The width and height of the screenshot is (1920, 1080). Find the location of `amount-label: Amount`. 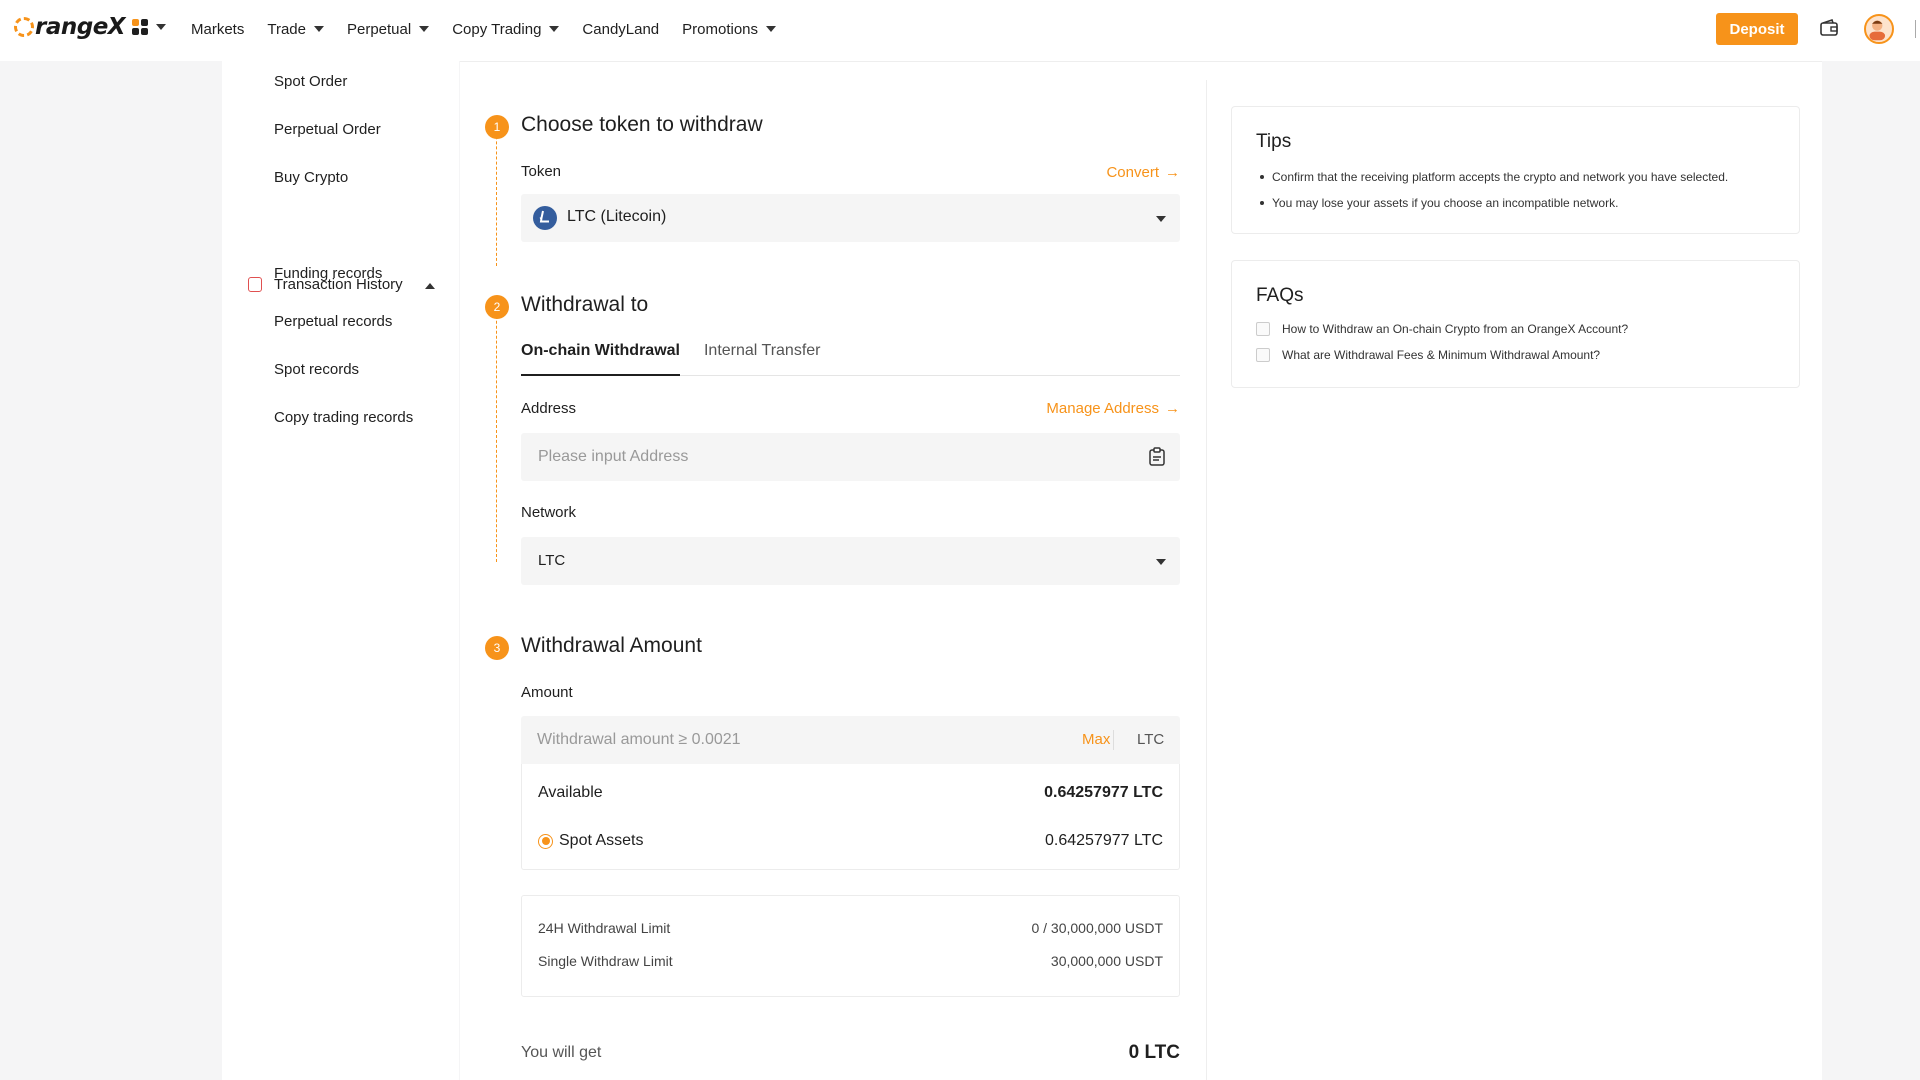

amount-label: Amount is located at coordinates (547, 692).